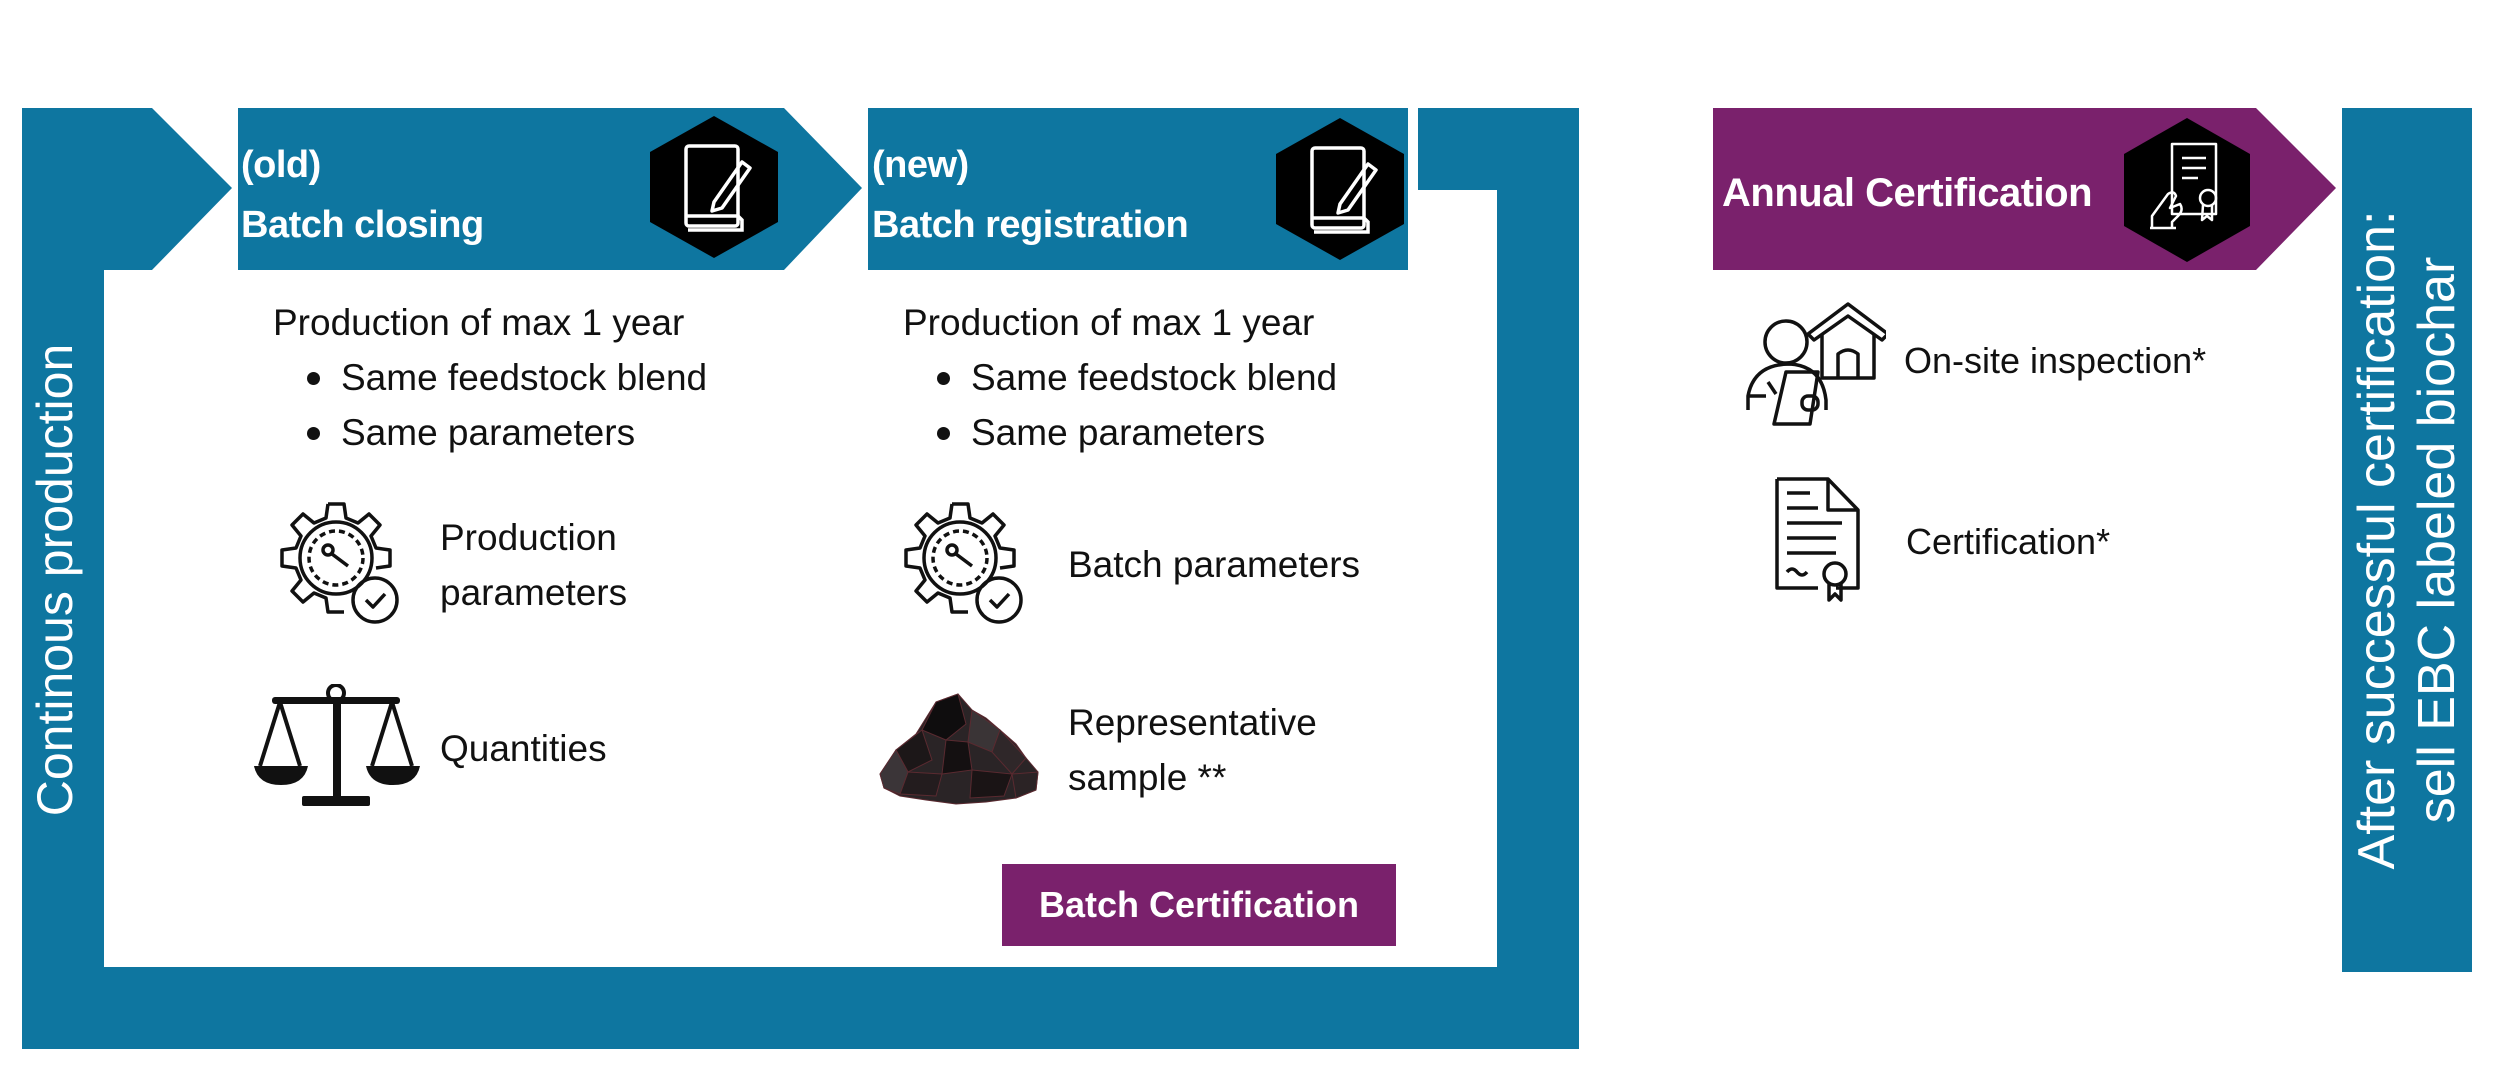 The image size is (2500, 1080). What do you see at coordinates (959, 749) in the screenshot?
I see `biochar-pile-icon` at bounding box center [959, 749].